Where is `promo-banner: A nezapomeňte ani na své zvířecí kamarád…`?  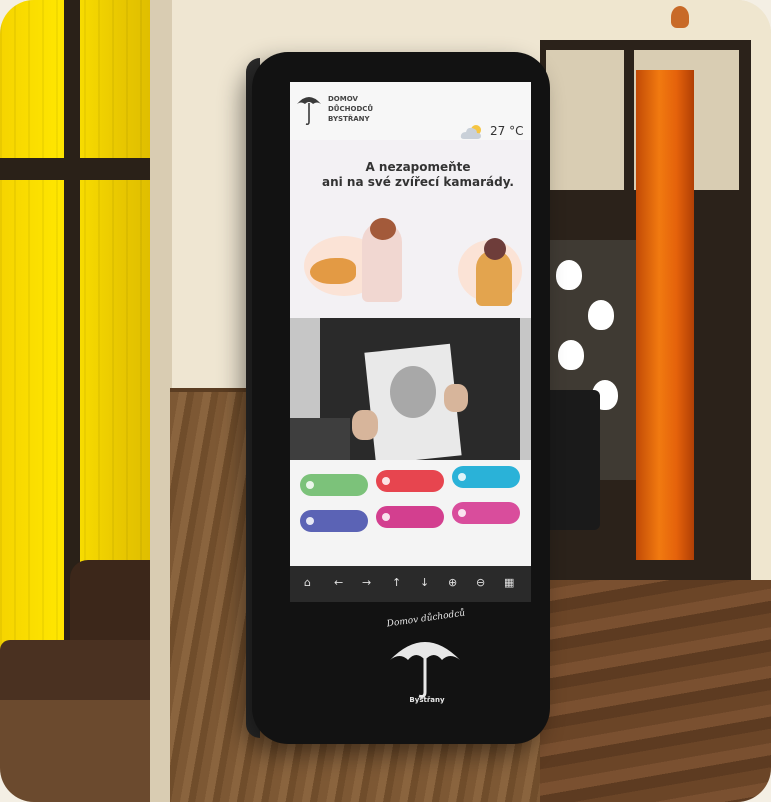 promo-banner: A nezapomeňte ani na své zvířecí kamarád… is located at coordinates (410, 229).